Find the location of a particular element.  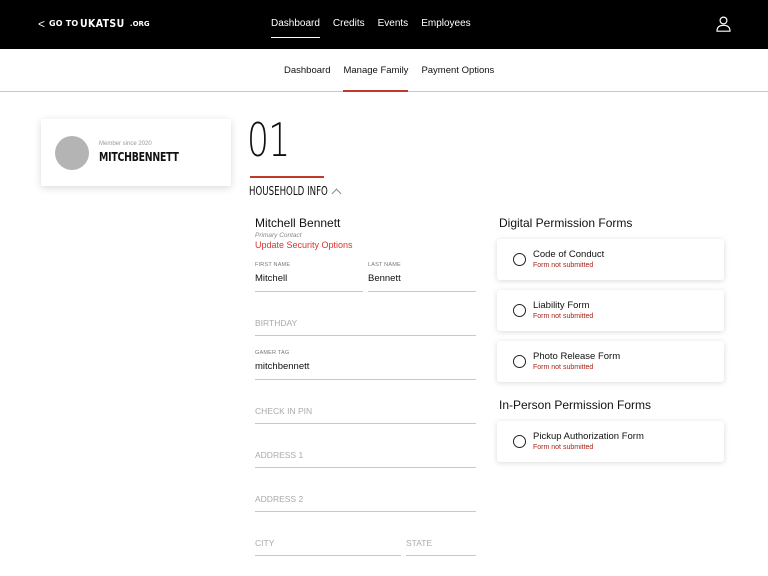

avatar is located at coordinates (72, 153).